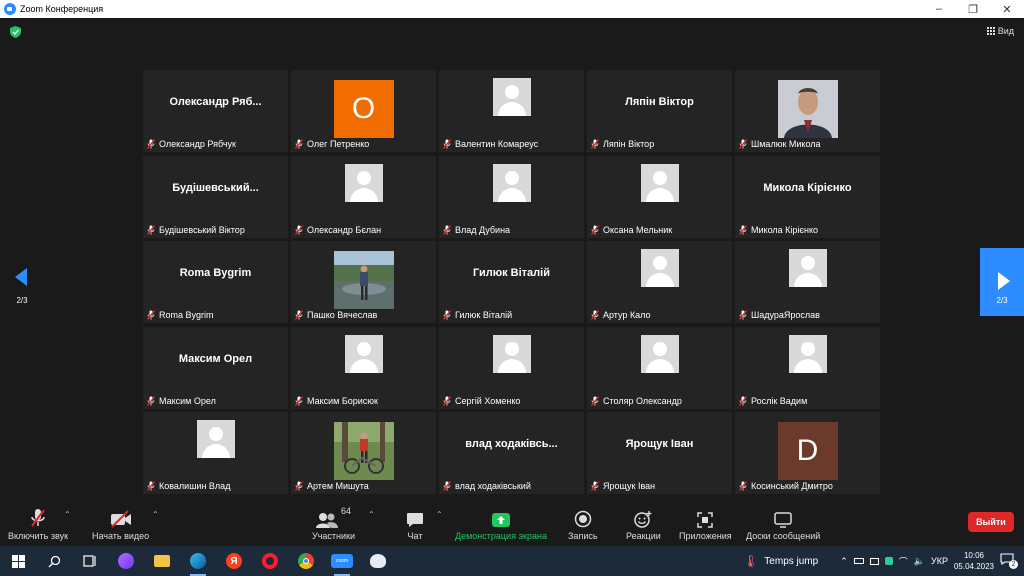  I want to click on participant-name: Столяр Олександр, so click(642, 400).